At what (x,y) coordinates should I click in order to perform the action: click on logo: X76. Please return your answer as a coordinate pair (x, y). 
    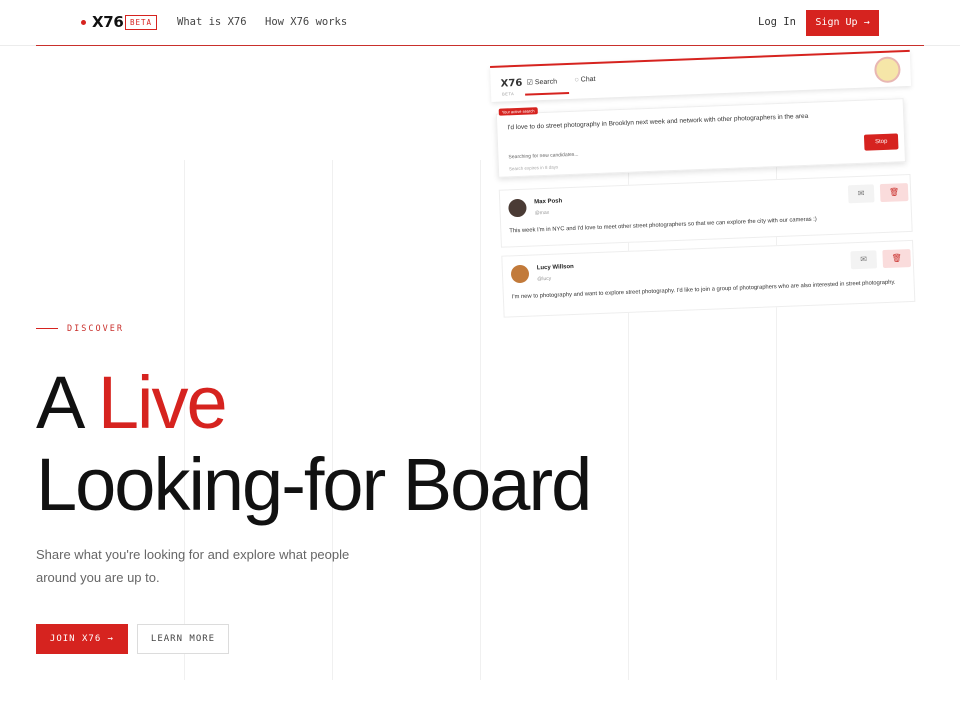
    Looking at the image, I should click on (108, 22).